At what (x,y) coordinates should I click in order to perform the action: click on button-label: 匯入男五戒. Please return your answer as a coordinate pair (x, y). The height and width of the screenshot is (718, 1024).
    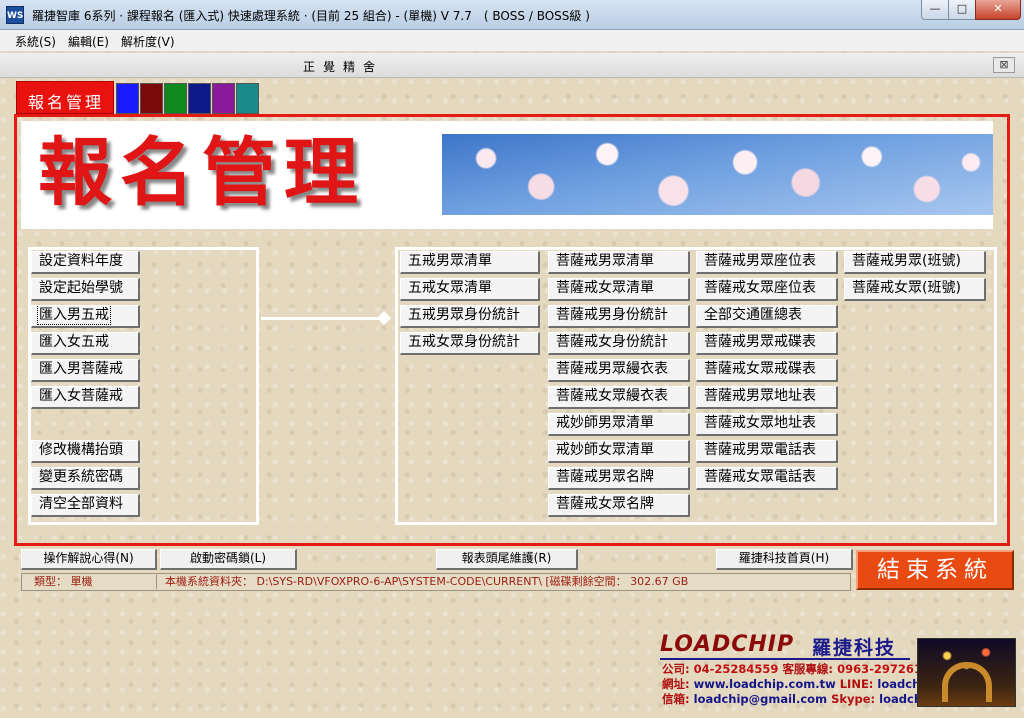
    Looking at the image, I should click on (74, 315).